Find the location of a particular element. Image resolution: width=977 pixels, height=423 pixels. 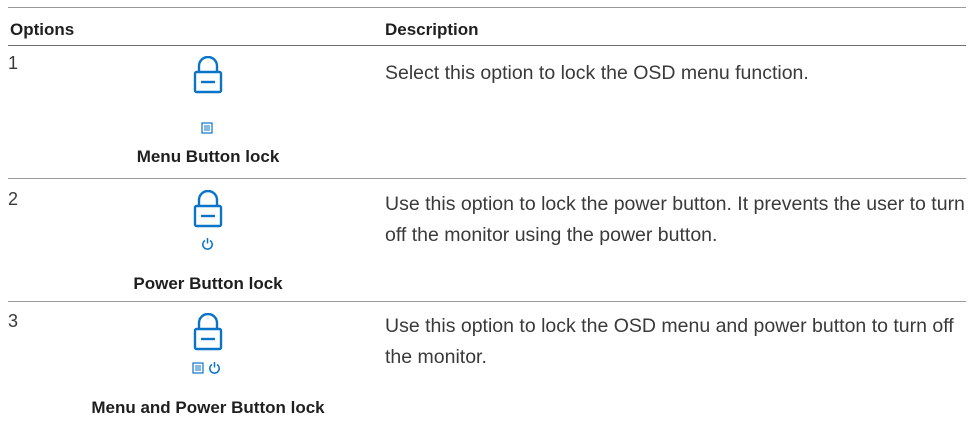

table-top-rule is located at coordinates (487, 7).